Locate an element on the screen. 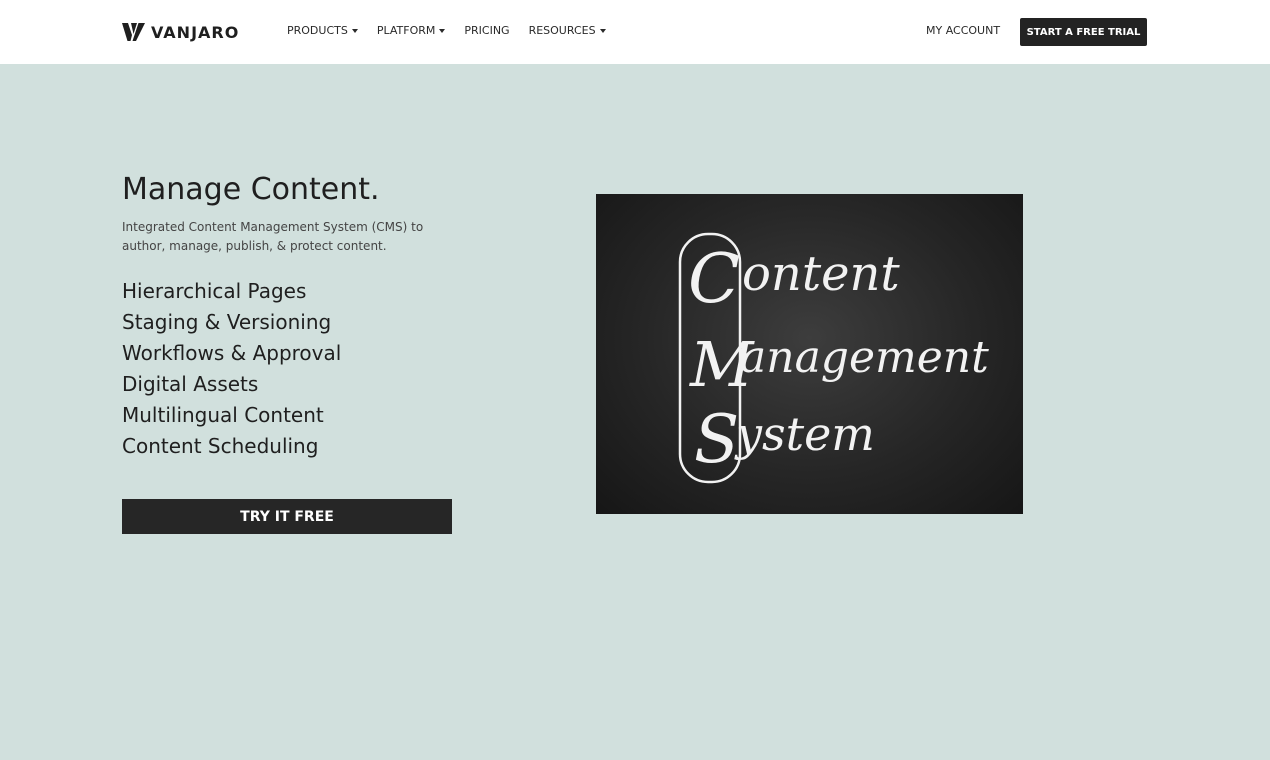  chalk-word-anagement: anagement is located at coordinates (864, 357).